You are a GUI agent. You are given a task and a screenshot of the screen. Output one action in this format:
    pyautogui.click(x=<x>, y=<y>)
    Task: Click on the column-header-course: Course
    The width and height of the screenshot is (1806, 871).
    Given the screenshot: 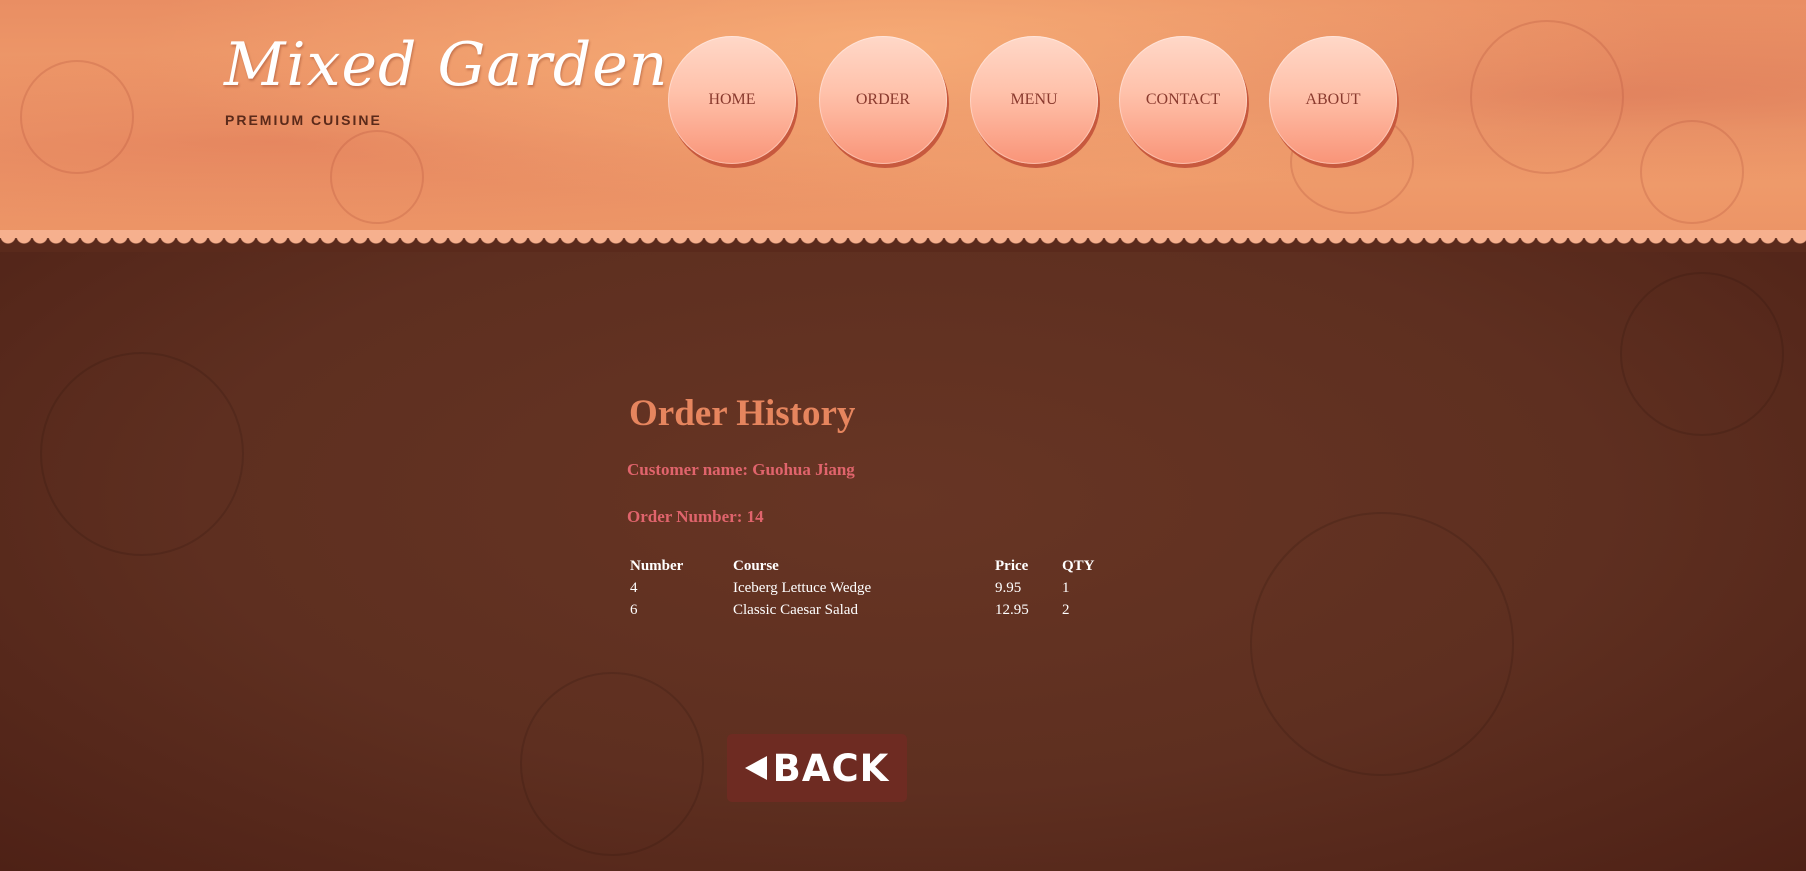 What is the action you would take?
    pyautogui.click(x=756, y=566)
    